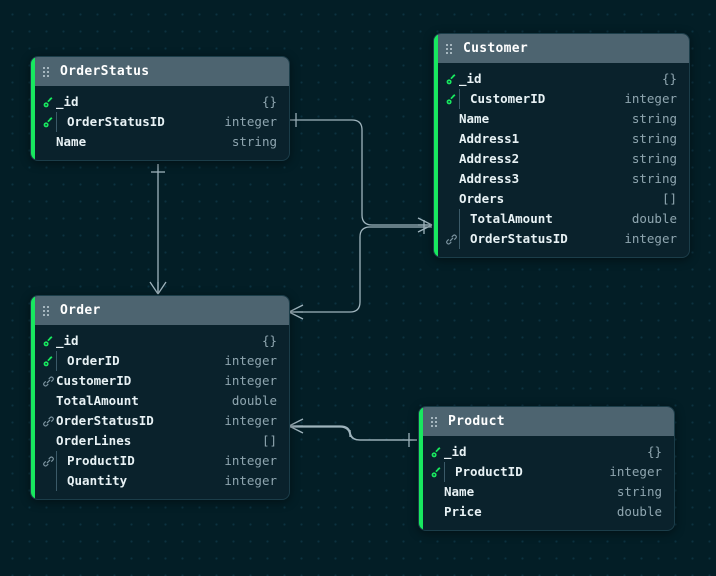  I want to click on field-name: Address2, so click(489, 158).